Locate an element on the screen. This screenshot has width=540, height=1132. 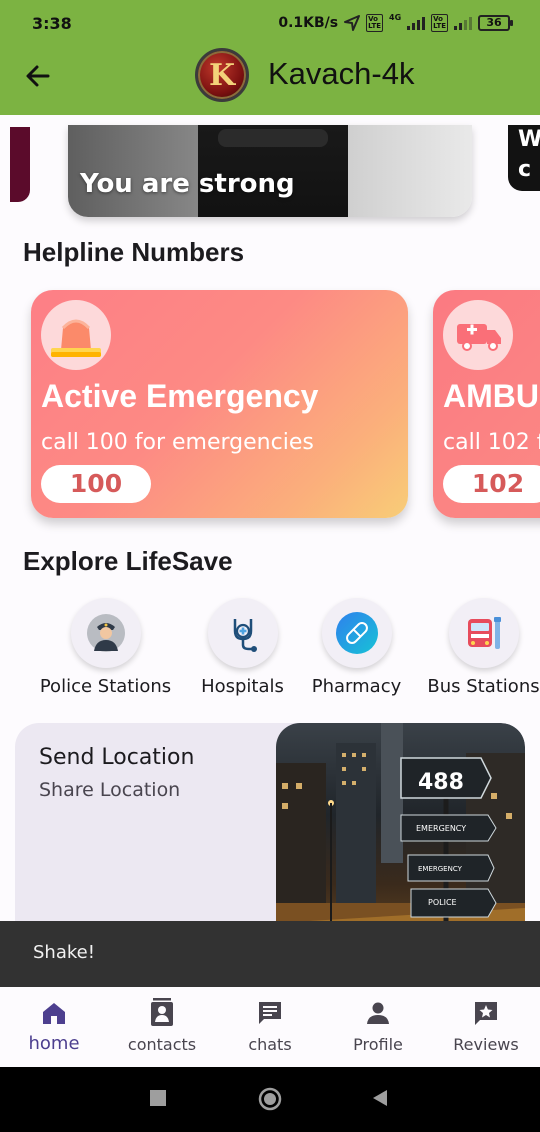
app-logo: K is located at coordinates (222, 75).